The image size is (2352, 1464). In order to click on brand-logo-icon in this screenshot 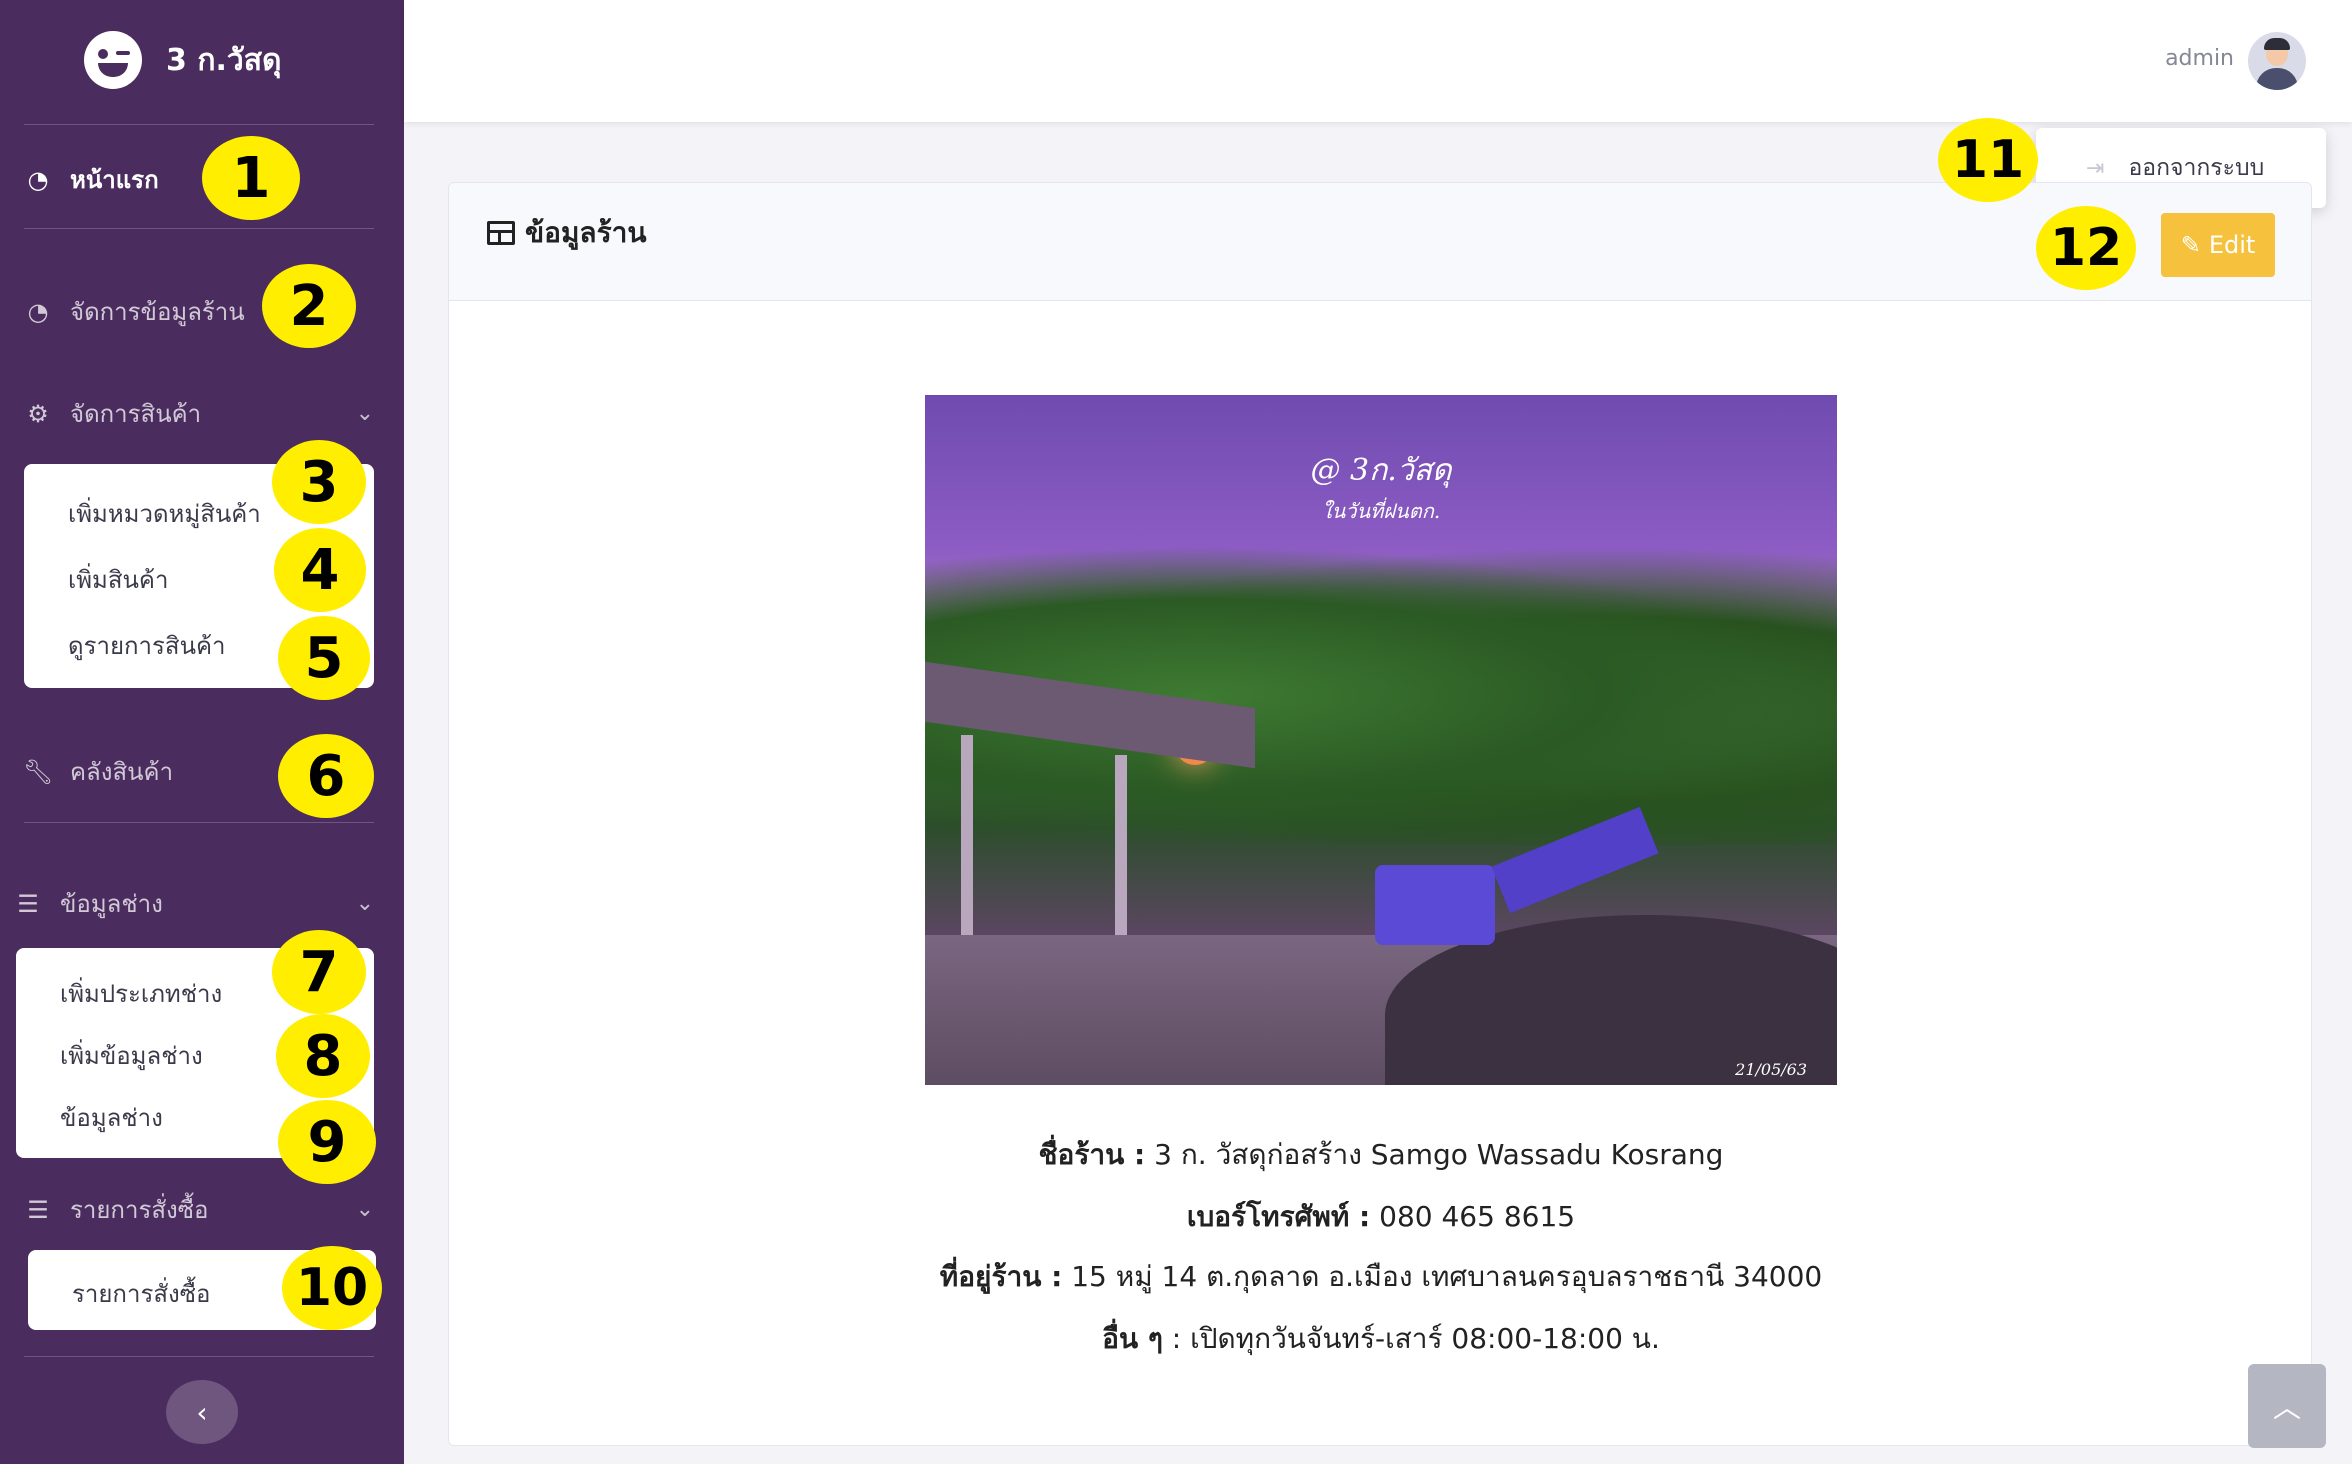, I will do `click(113, 60)`.